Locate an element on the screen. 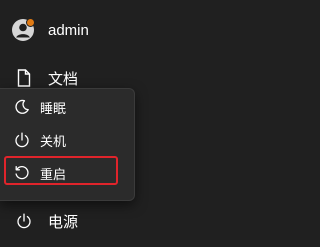 The width and height of the screenshot is (320, 247). document-icon is located at coordinates (24, 78).